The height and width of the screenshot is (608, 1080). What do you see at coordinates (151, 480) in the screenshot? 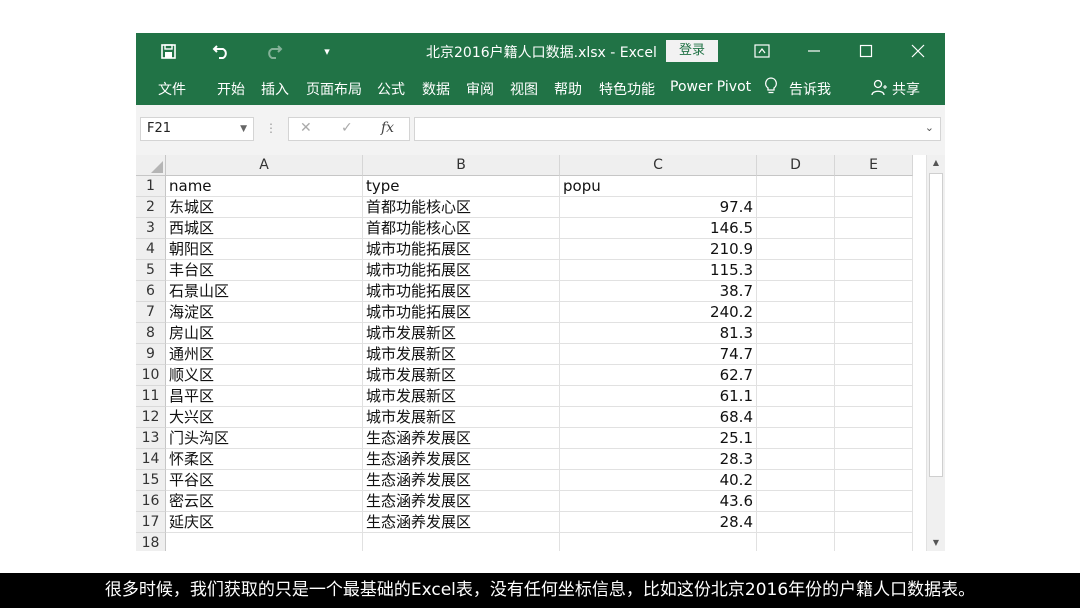
I see `row-header-15: 15` at bounding box center [151, 480].